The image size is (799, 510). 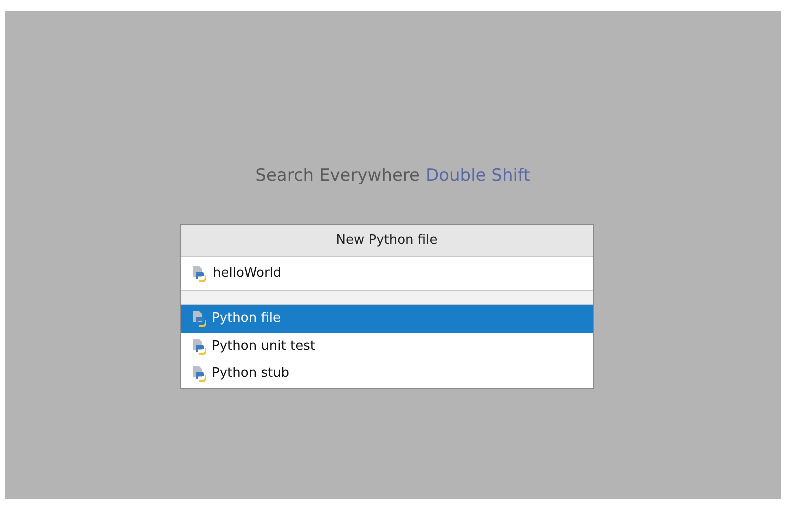 I want to click on shortcut-text: Double Shift, so click(x=478, y=176).